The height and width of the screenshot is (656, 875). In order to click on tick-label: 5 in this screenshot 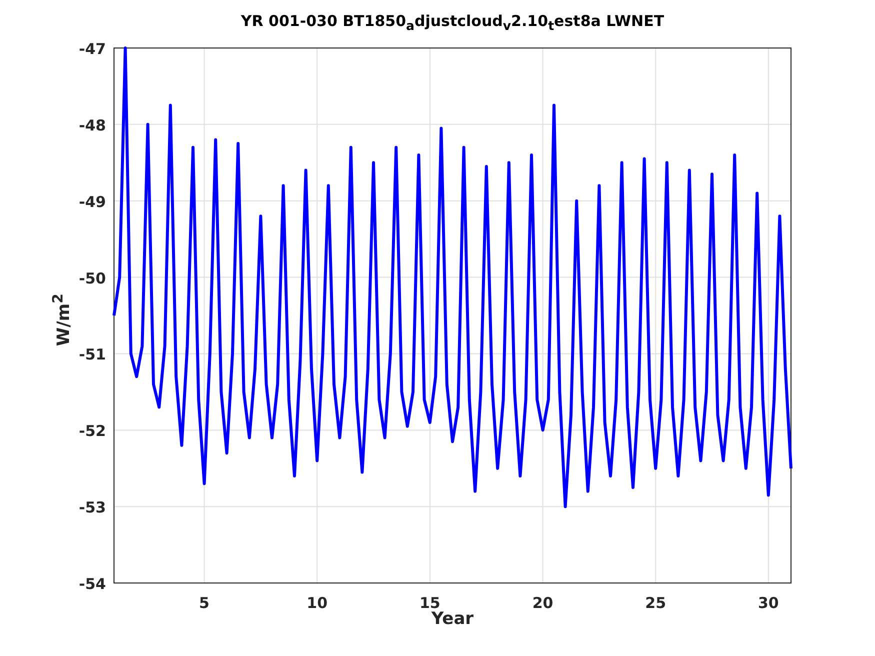, I will do `click(204, 603)`.